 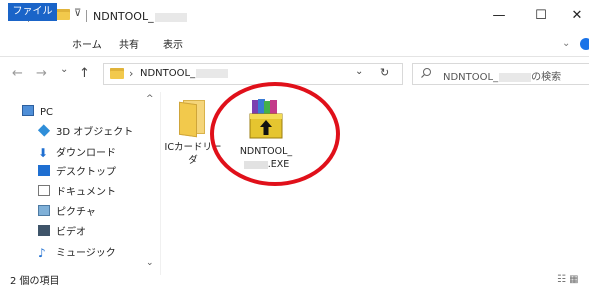 I want to click on up-button: ↑, so click(x=84, y=73).